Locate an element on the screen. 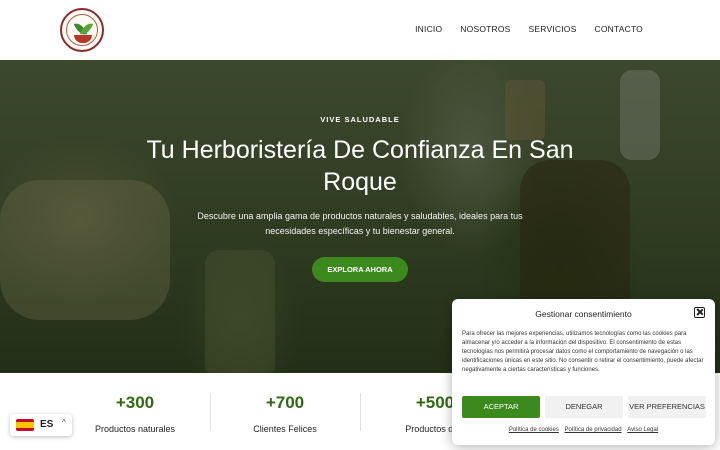 The image size is (720, 450). nav-item-contacto: CONTACTO is located at coordinates (618, 29).